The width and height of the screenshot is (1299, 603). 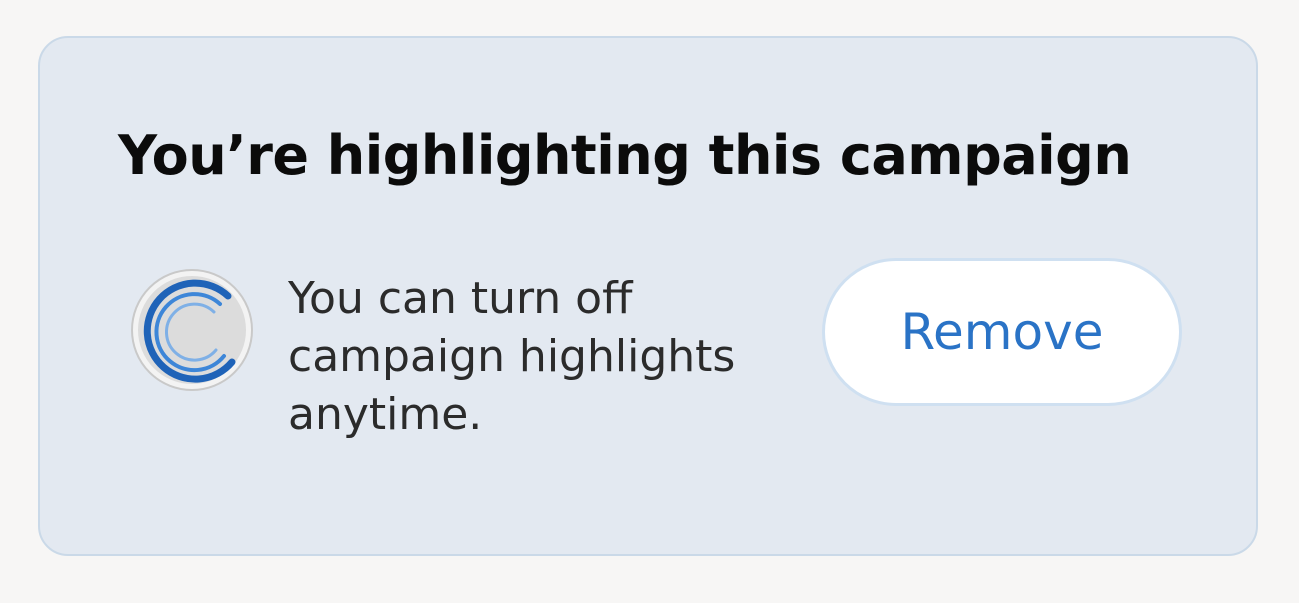 What do you see at coordinates (625, 155) in the screenshot?
I see `card-title: You’re highlighting this campaign` at bounding box center [625, 155].